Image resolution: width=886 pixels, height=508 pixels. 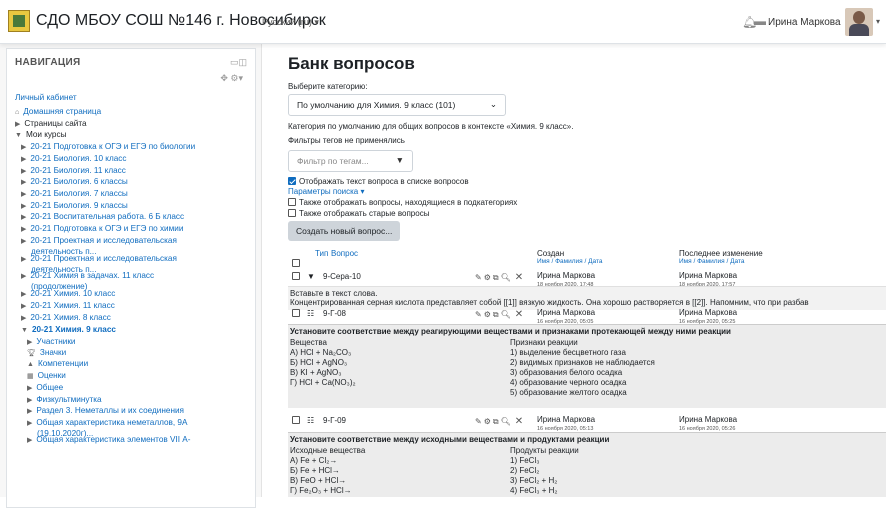 I want to click on cloze-question-type-icon: ▼, so click(x=311, y=276).